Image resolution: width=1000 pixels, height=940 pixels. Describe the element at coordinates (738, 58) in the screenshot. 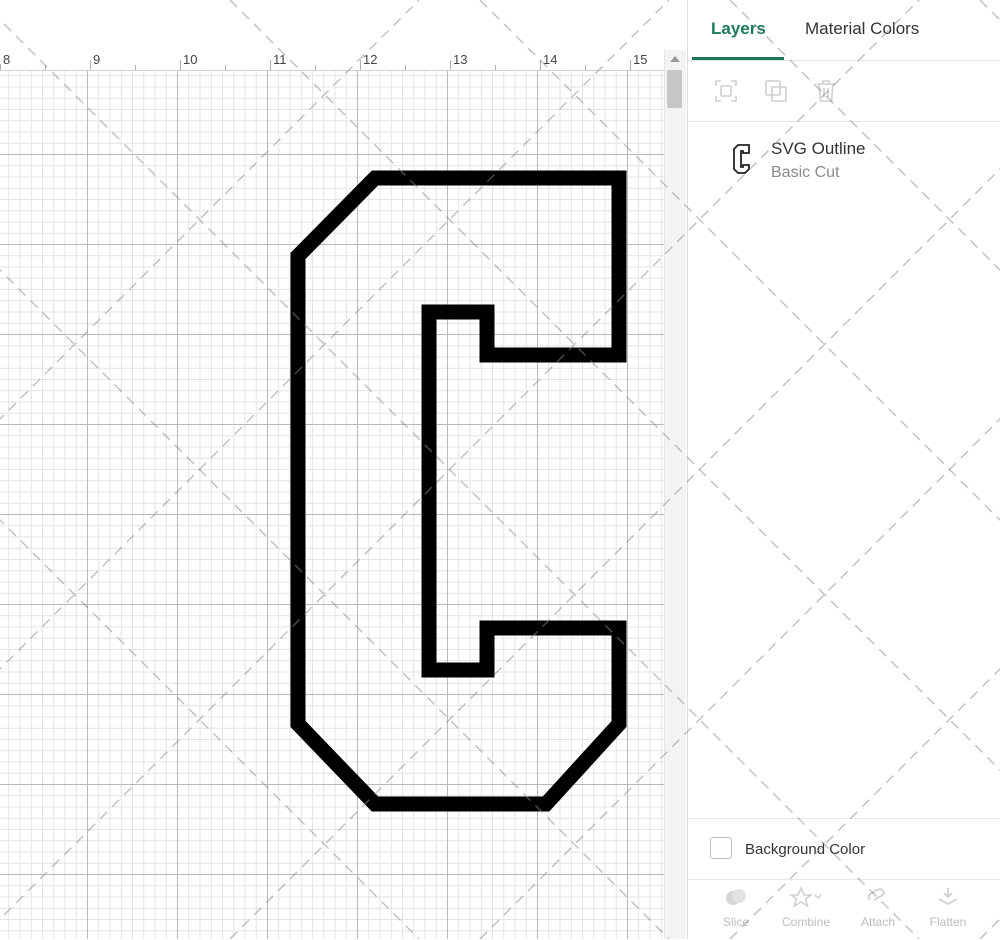

I see `active-tab-indicator` at that location.